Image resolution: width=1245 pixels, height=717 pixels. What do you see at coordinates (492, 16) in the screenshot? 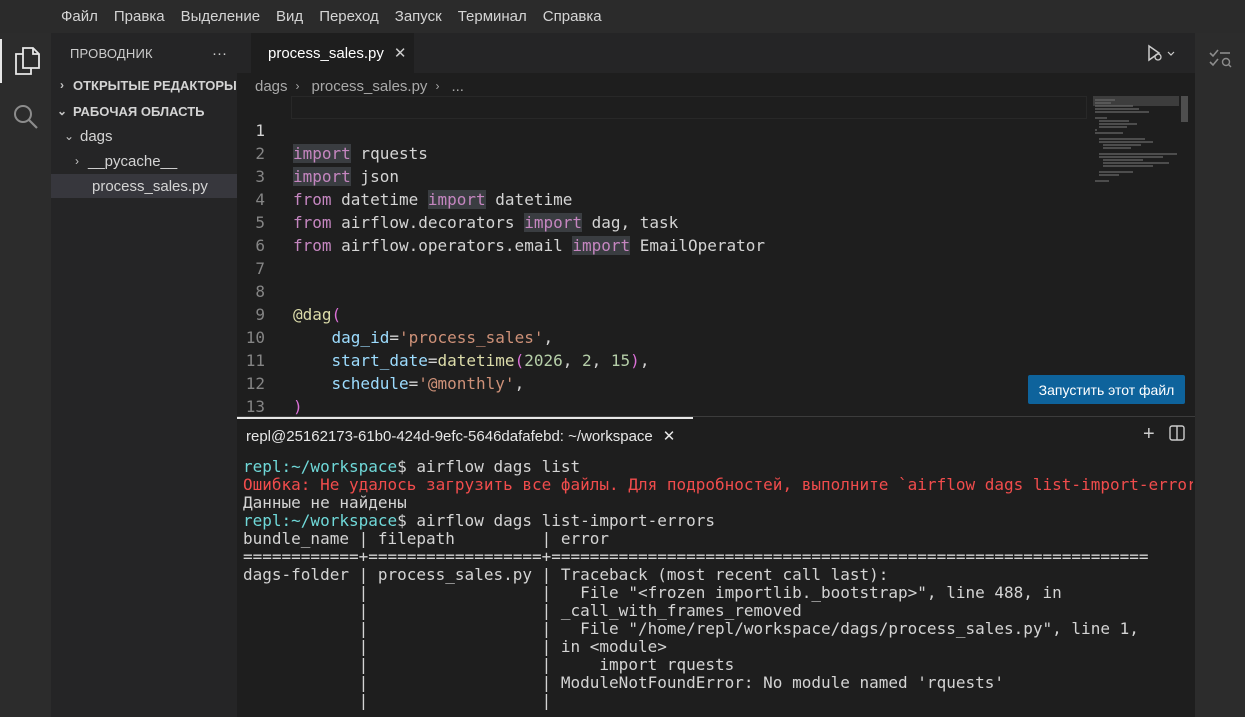
I see `menu-terminal: Терминал` at bounding box center [492, 16].